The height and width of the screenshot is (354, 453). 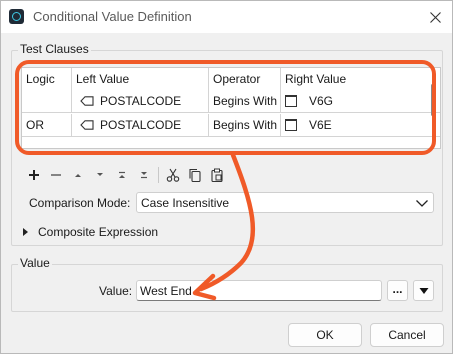 I want to click on table-row: POSTALCODE Begins With V6G, so click(x=231, y=101).